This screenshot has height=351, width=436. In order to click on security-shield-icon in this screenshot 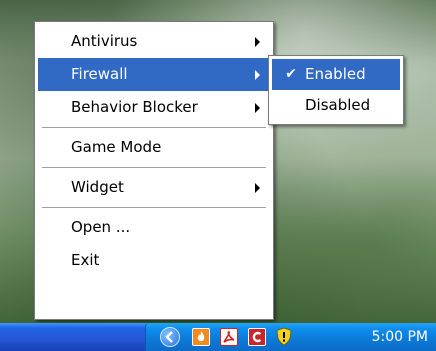, I will do `click(284, 336)`.